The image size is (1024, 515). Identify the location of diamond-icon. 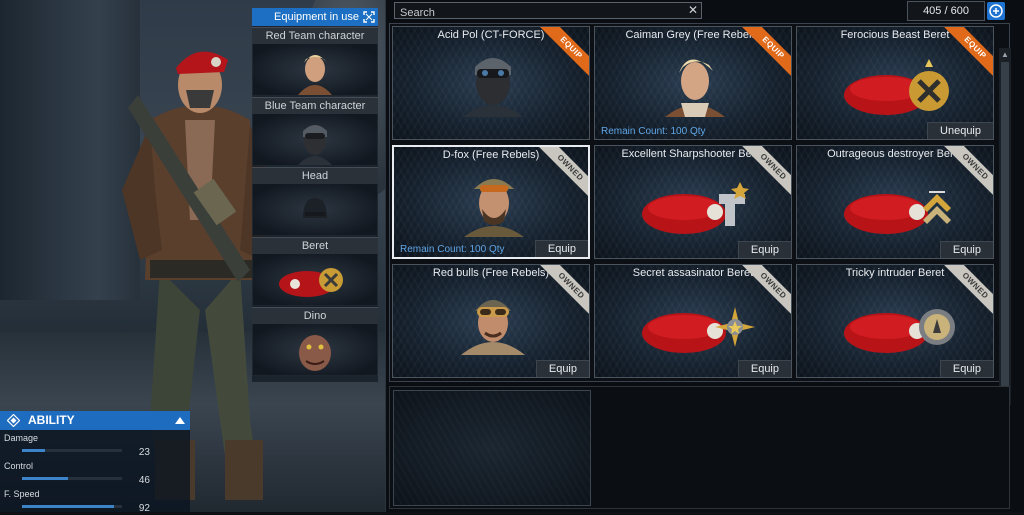
(13, 420).